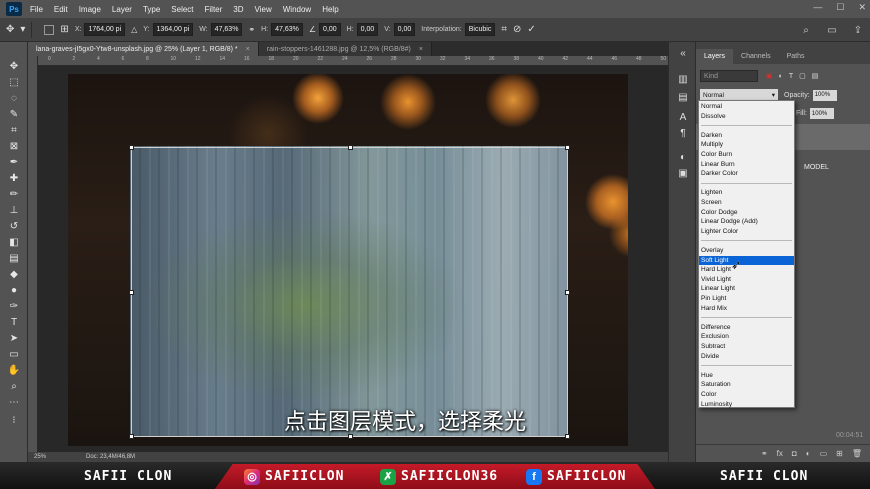  Describe the element at coordinates (746, 193) in the screenshot. I see `blend-option-lighten: Lighten` at that location.